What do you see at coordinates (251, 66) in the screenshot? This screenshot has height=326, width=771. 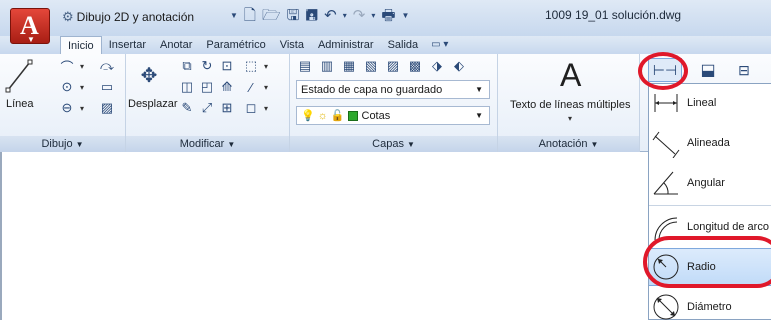 I see `explode-tool-icon: ⬚` at bounding box center [251, 66].